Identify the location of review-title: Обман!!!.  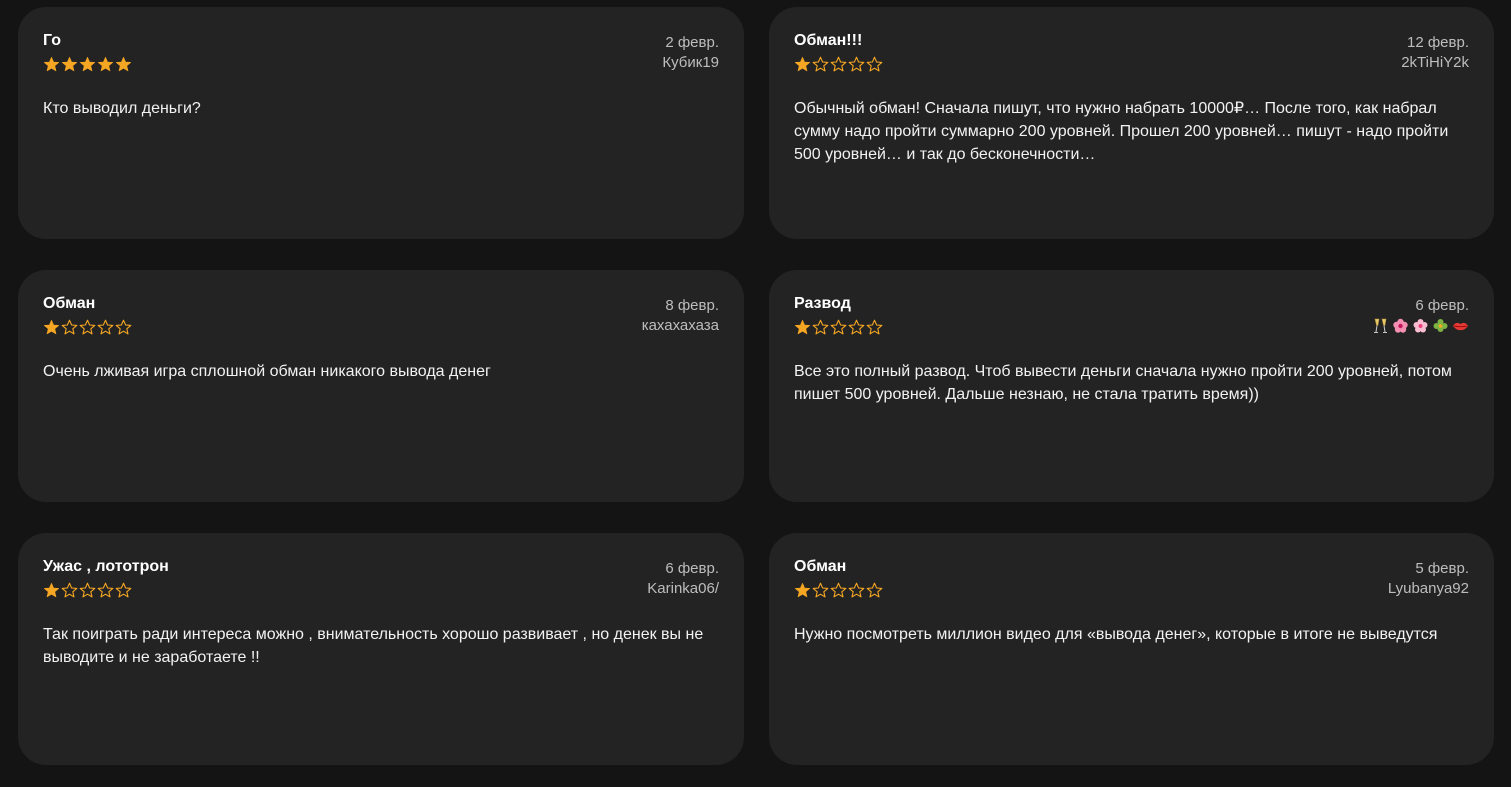
(828, 40).